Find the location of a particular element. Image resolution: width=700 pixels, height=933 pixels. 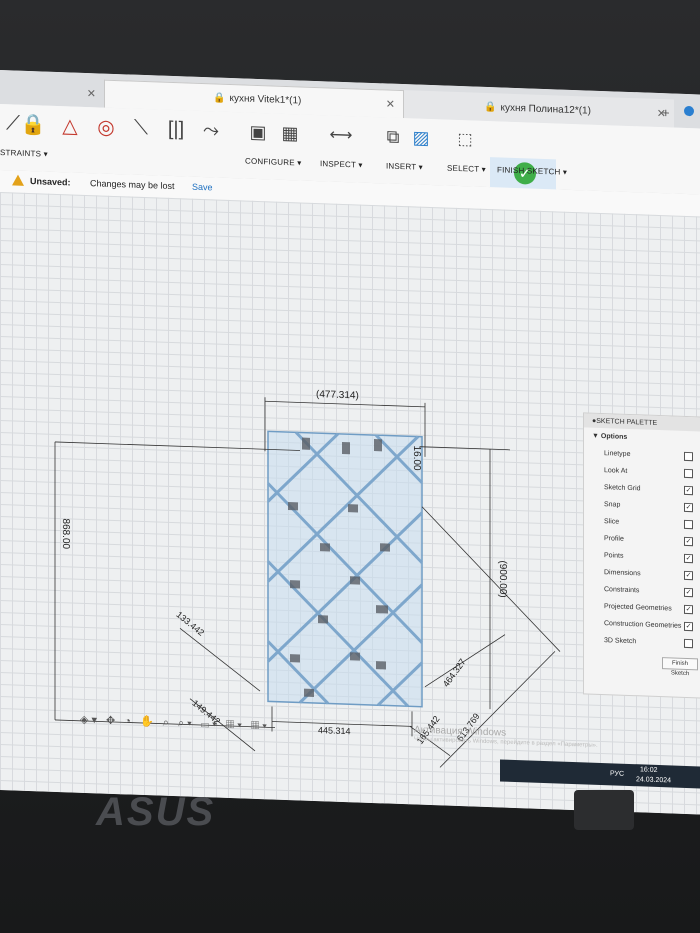

look-at-icon is located at coordinates (688, 473).